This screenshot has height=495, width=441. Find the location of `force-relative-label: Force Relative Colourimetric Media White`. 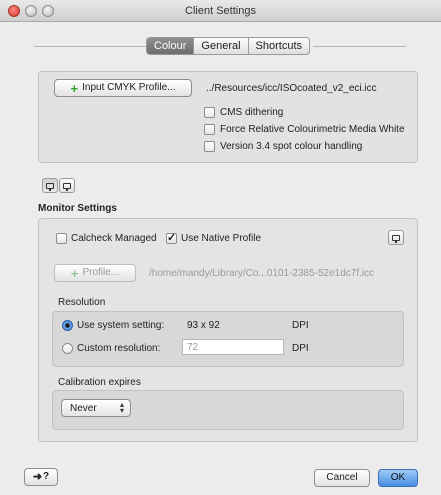

force-relative-label: Force Relative Colourimetric Media White is located at coordinates (312, 129).